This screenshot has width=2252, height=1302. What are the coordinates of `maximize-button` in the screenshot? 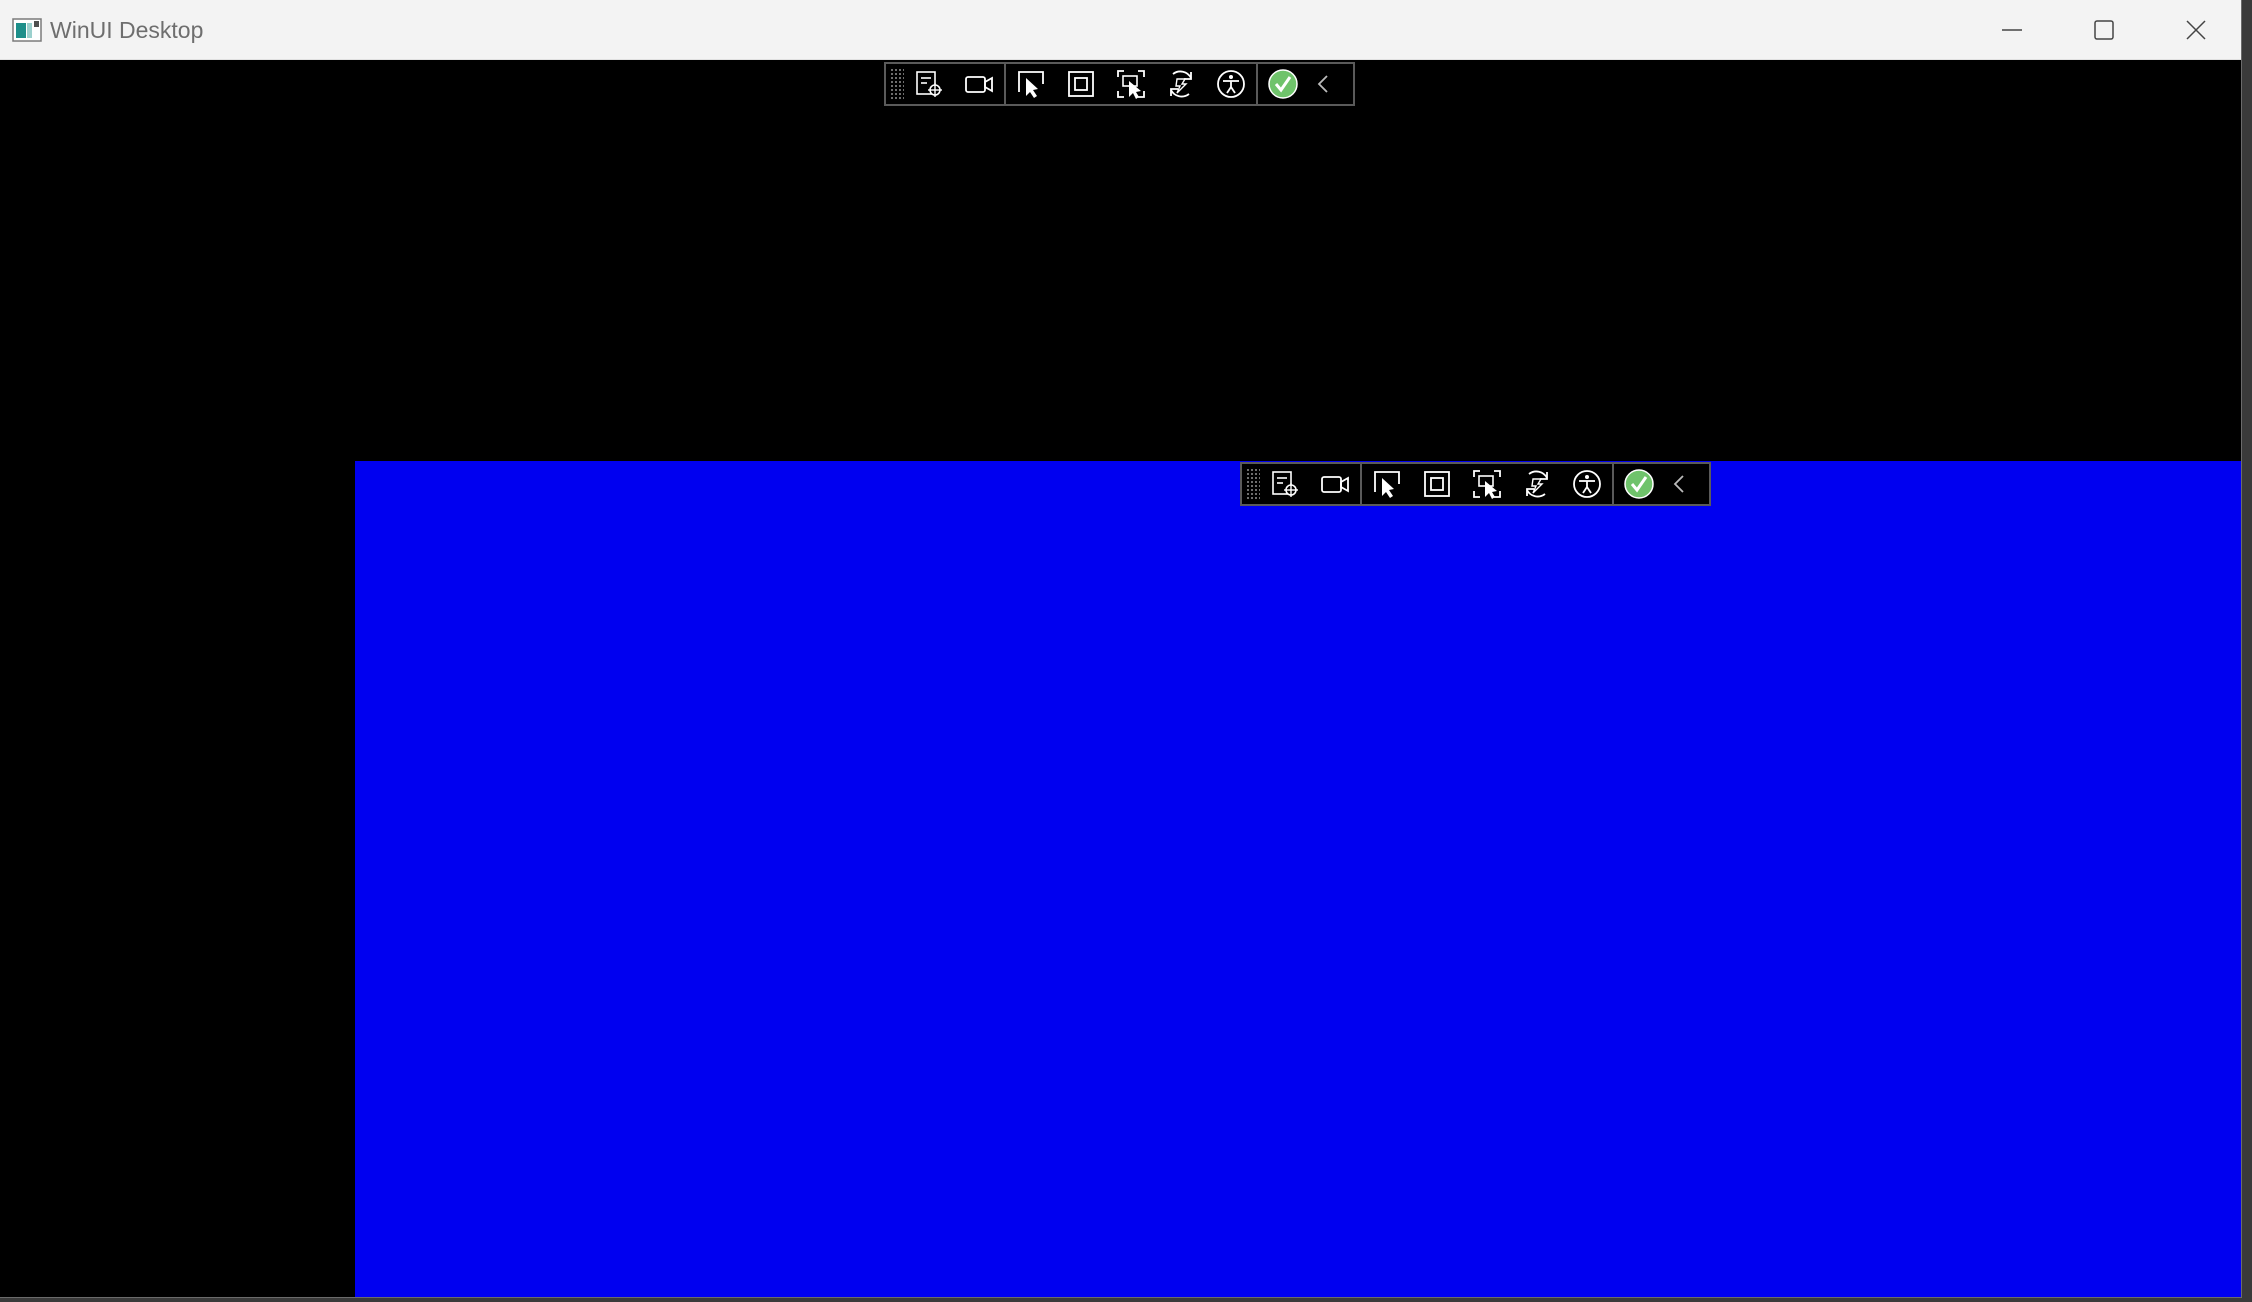 It's located at (2104, 30).